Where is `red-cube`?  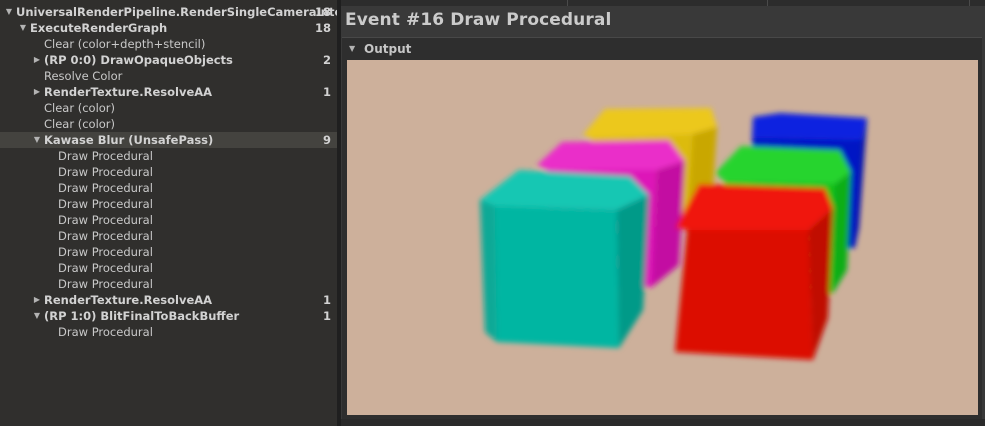
red-cube is located at coordinates (754, 272).